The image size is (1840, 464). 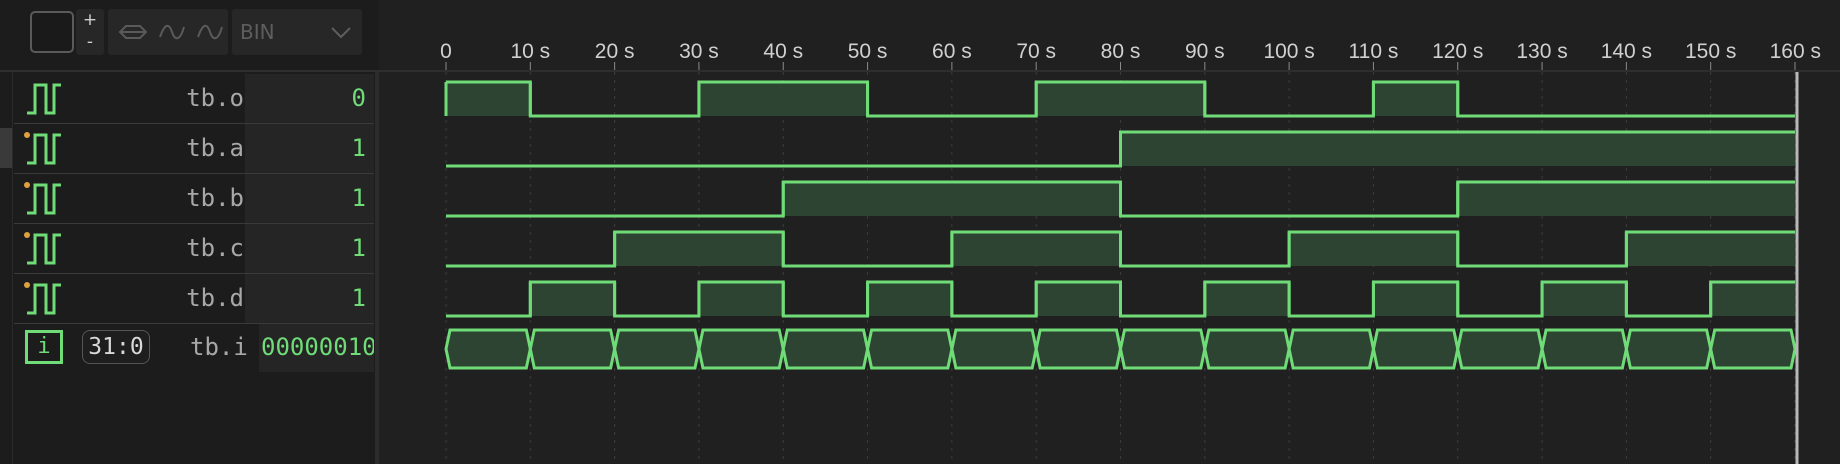 What do you see at coordinates (783, 51) in the screenshot?
I see `tick-label: 40 s` at bounding box center [783, 51].